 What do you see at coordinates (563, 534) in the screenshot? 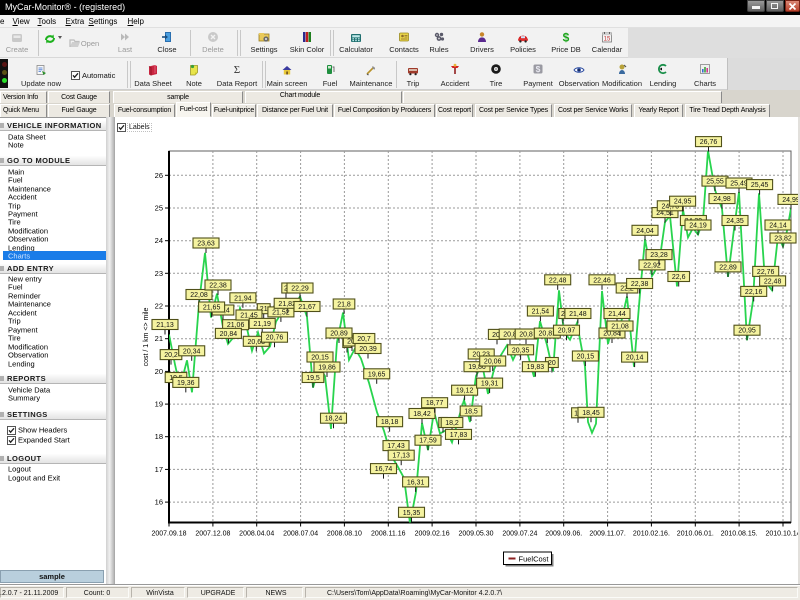
I see `svg-text: 2009.09.06.` at bounding box center [563, 534].